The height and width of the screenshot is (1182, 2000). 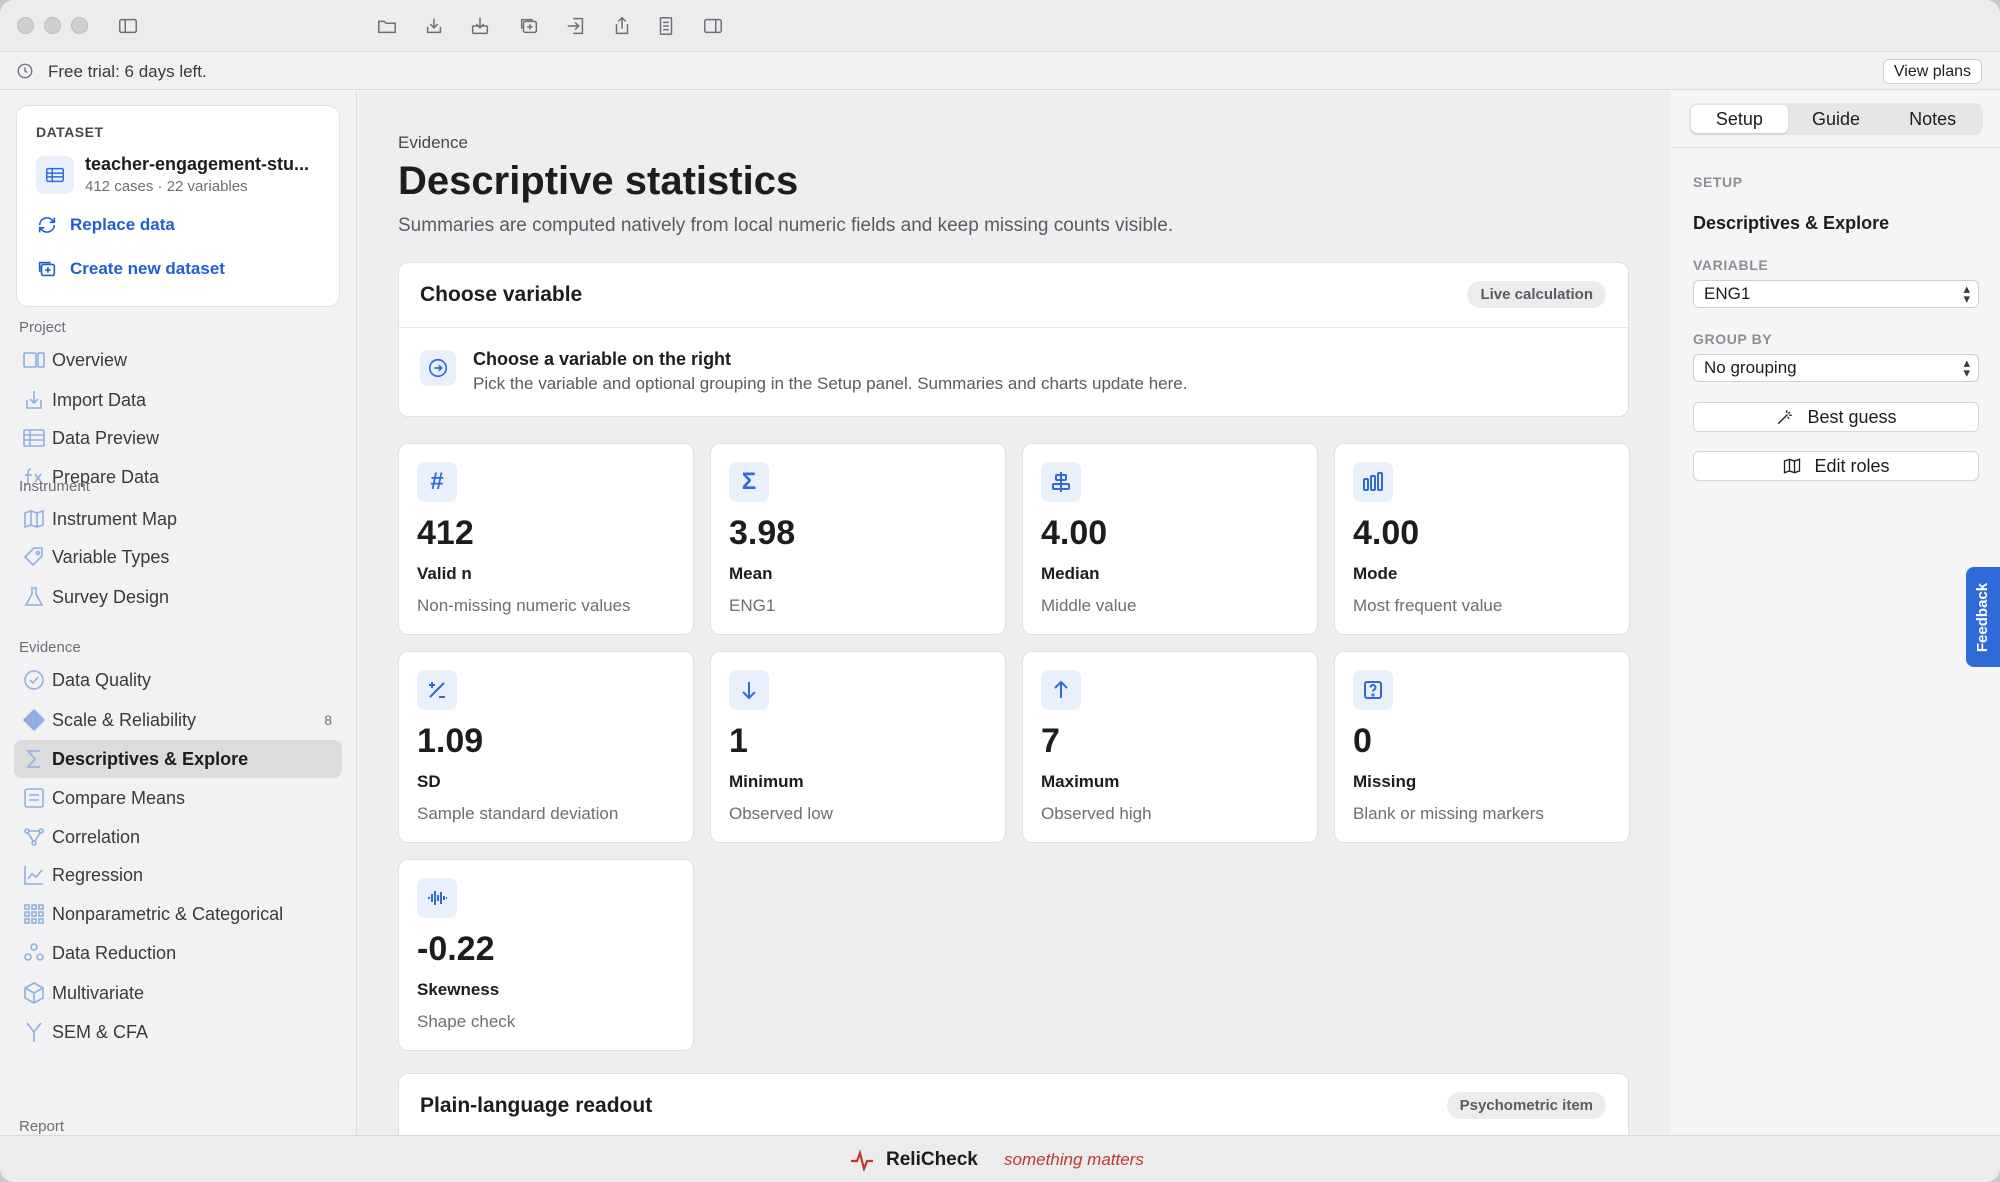 I want to click on sidebar-item-data-preview: Data Preview, so click(x=178, y=438).